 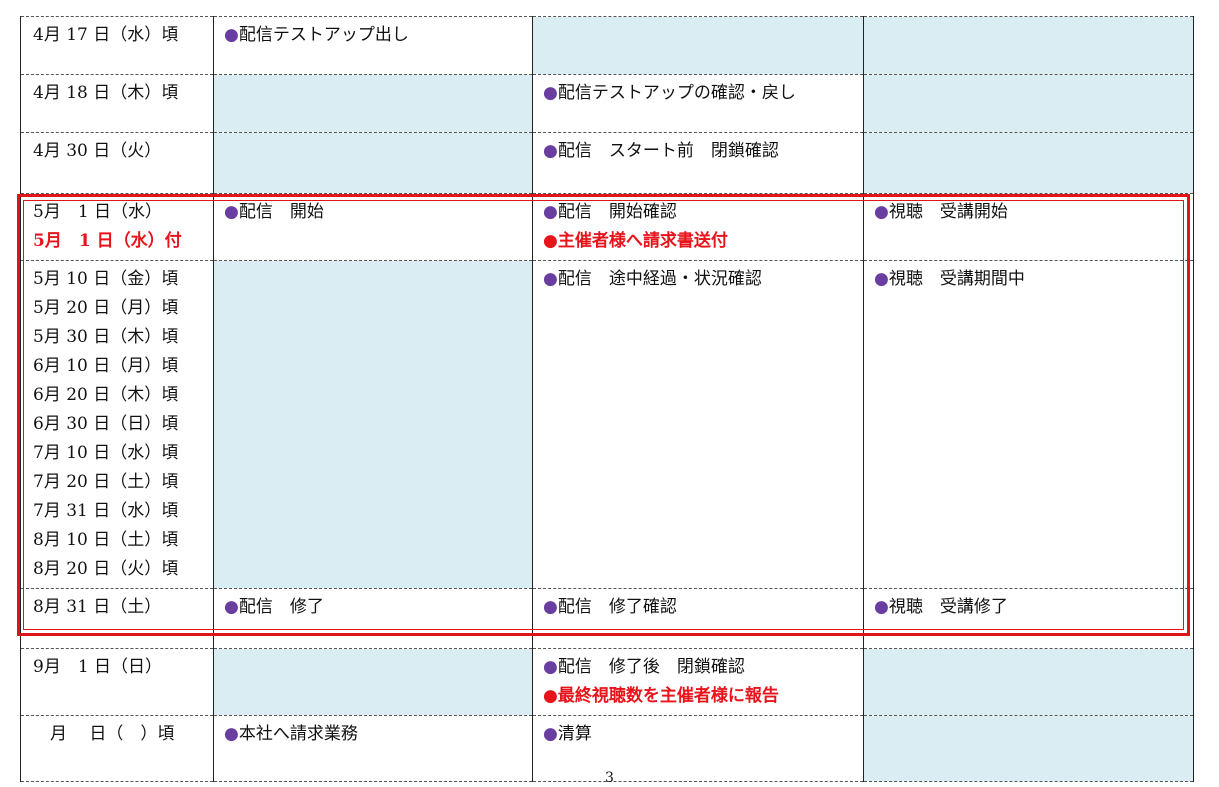 I want to click on task-item: ●配信 途中経過・状況確認, so click(x=698, y=279).